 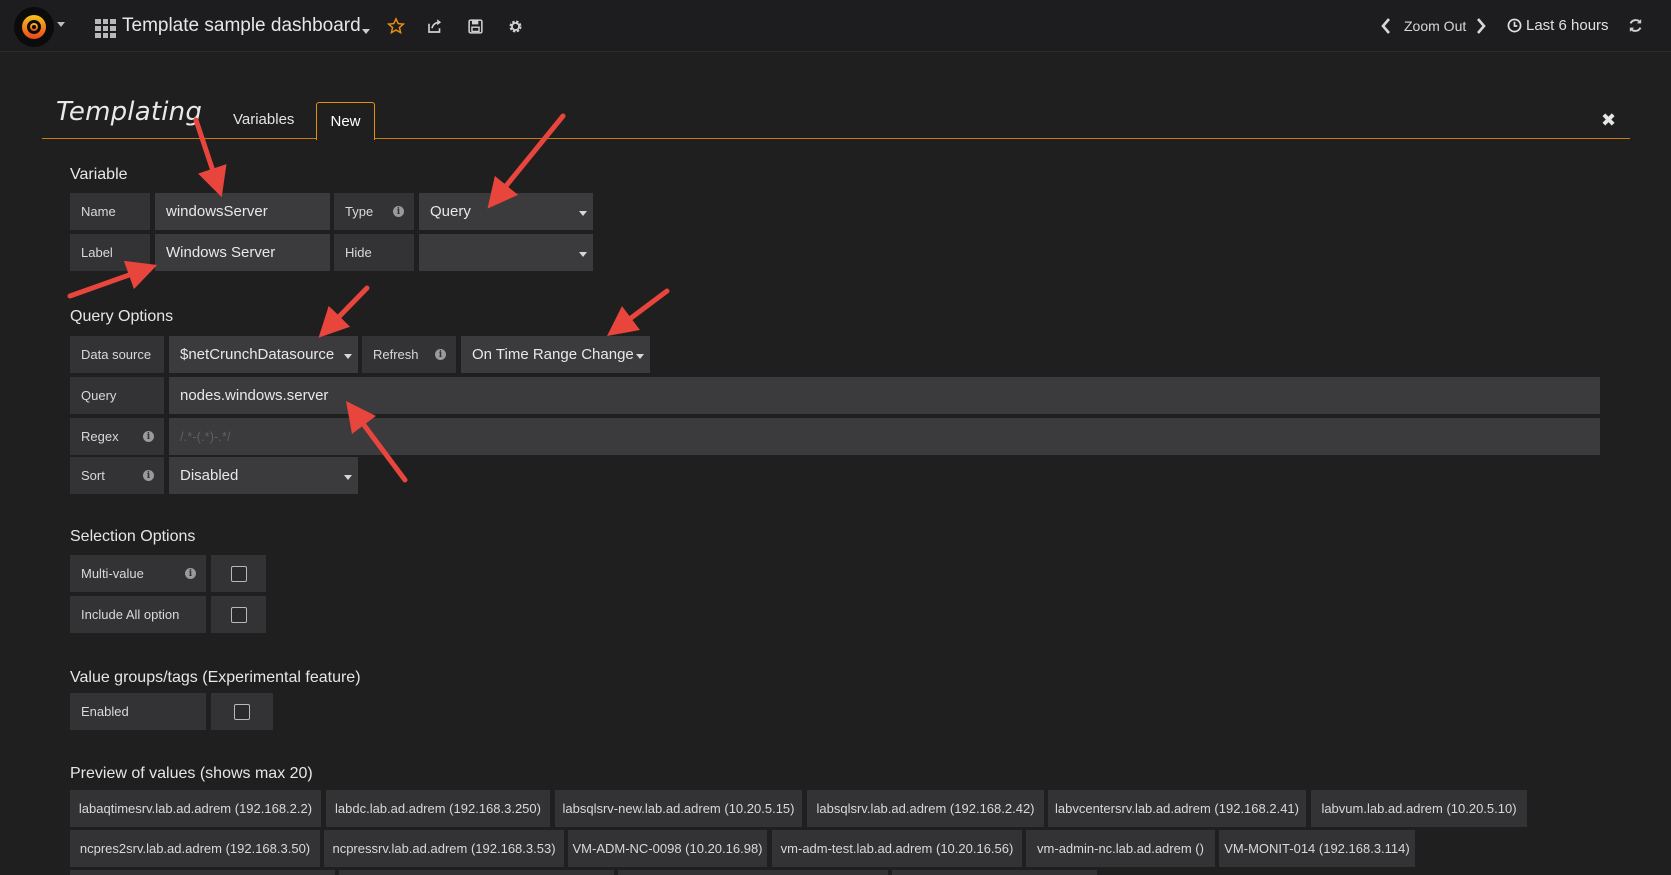 I want to click on enabled-checkbox, so click(x=242, y=712).